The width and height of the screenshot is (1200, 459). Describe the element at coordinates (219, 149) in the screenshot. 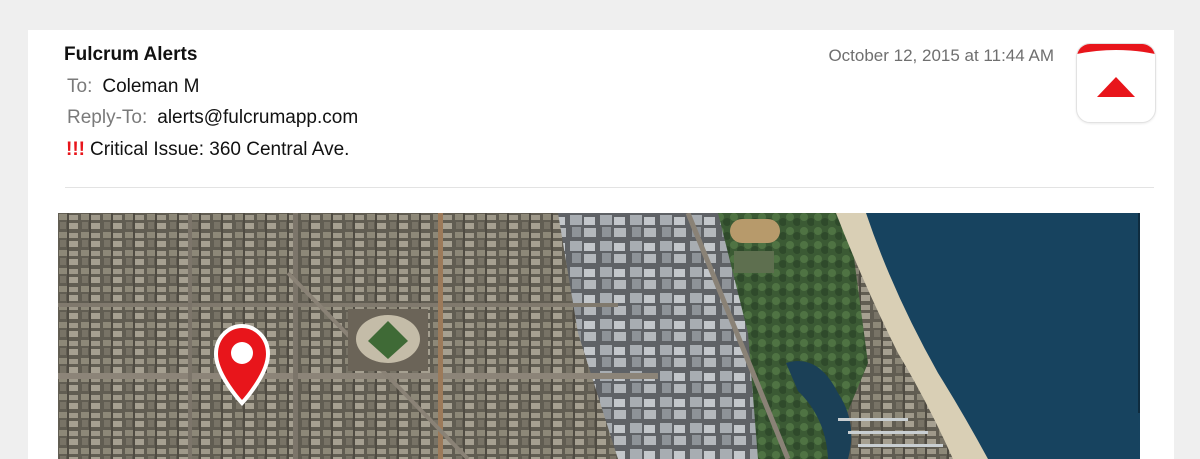

I see `email-subject: Critical Issue: 360 Central Ave.` at that location.